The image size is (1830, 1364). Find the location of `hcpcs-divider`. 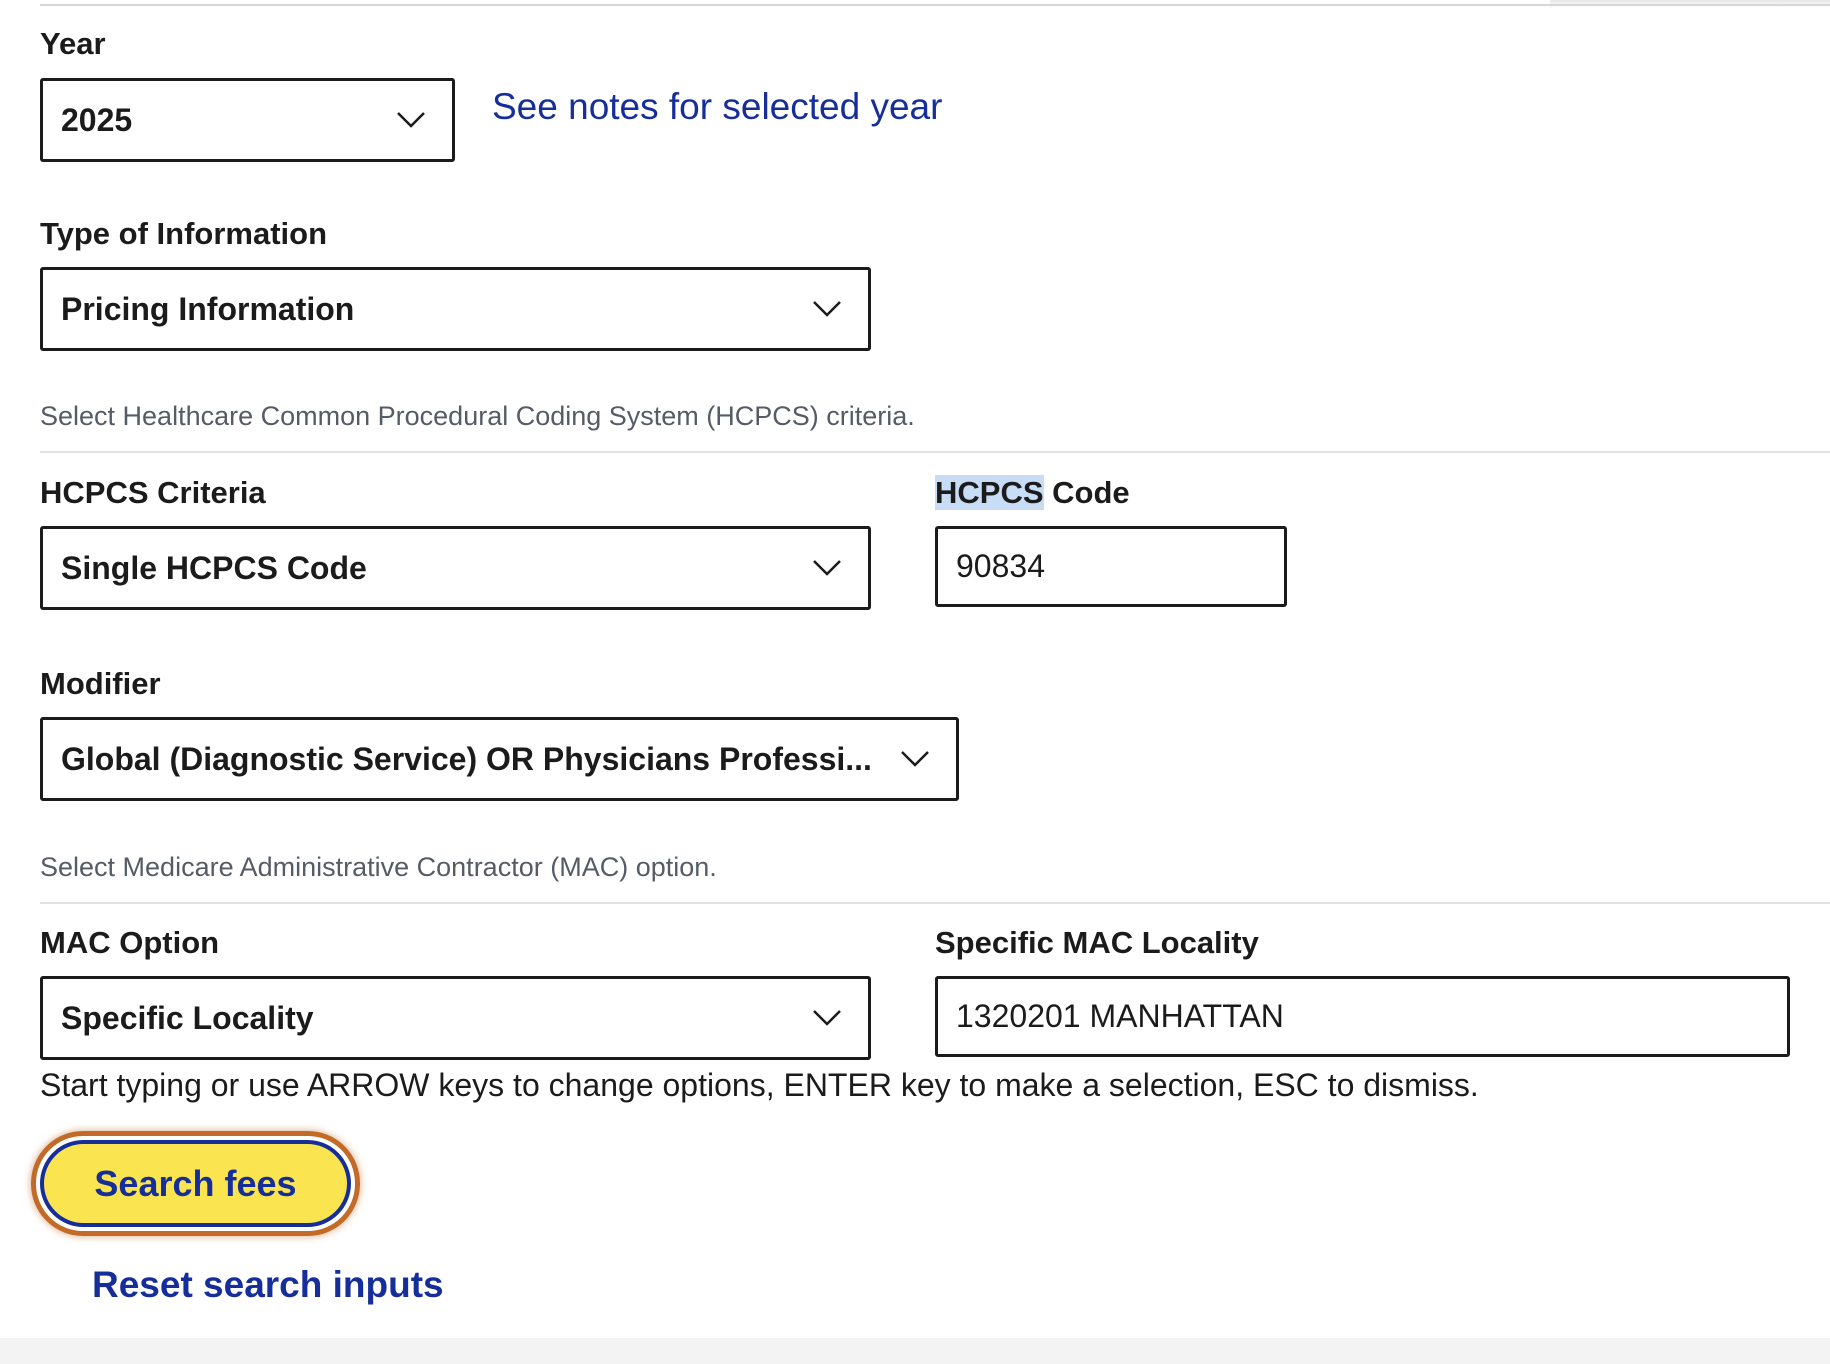

hcpcs-divider is located at coordinates (935, 452).